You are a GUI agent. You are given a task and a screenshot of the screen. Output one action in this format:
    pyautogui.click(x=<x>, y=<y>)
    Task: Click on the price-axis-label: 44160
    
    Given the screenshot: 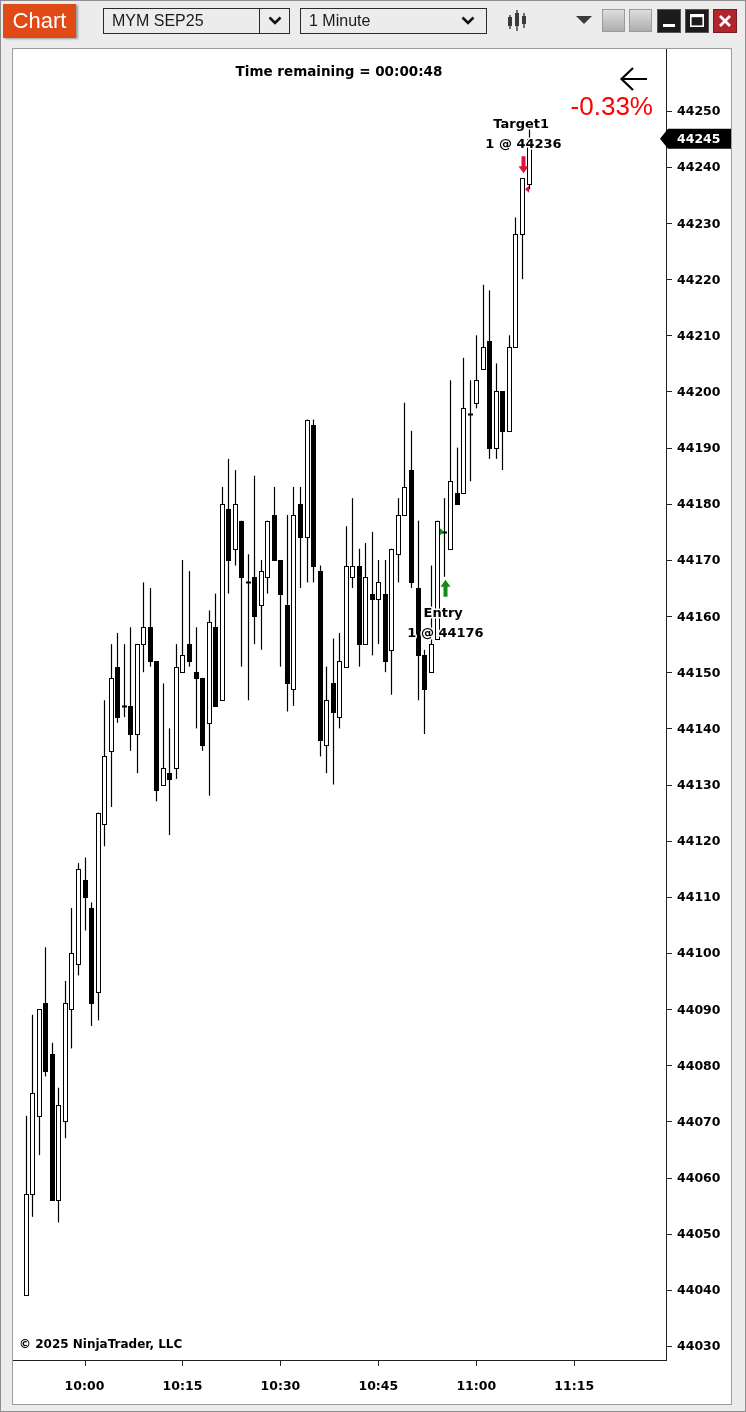 What is the action you would take?
    pyautogui.click(x=699, y=616)
    